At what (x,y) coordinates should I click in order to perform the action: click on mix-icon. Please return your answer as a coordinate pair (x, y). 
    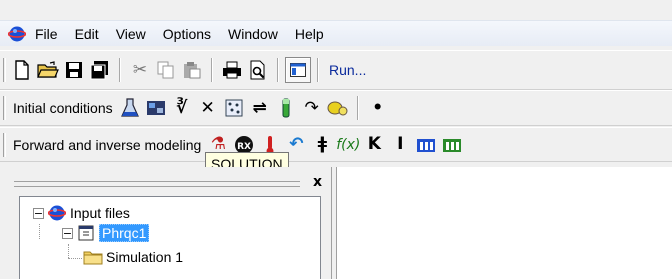
    Looking at the image, I should click on (338, 108).